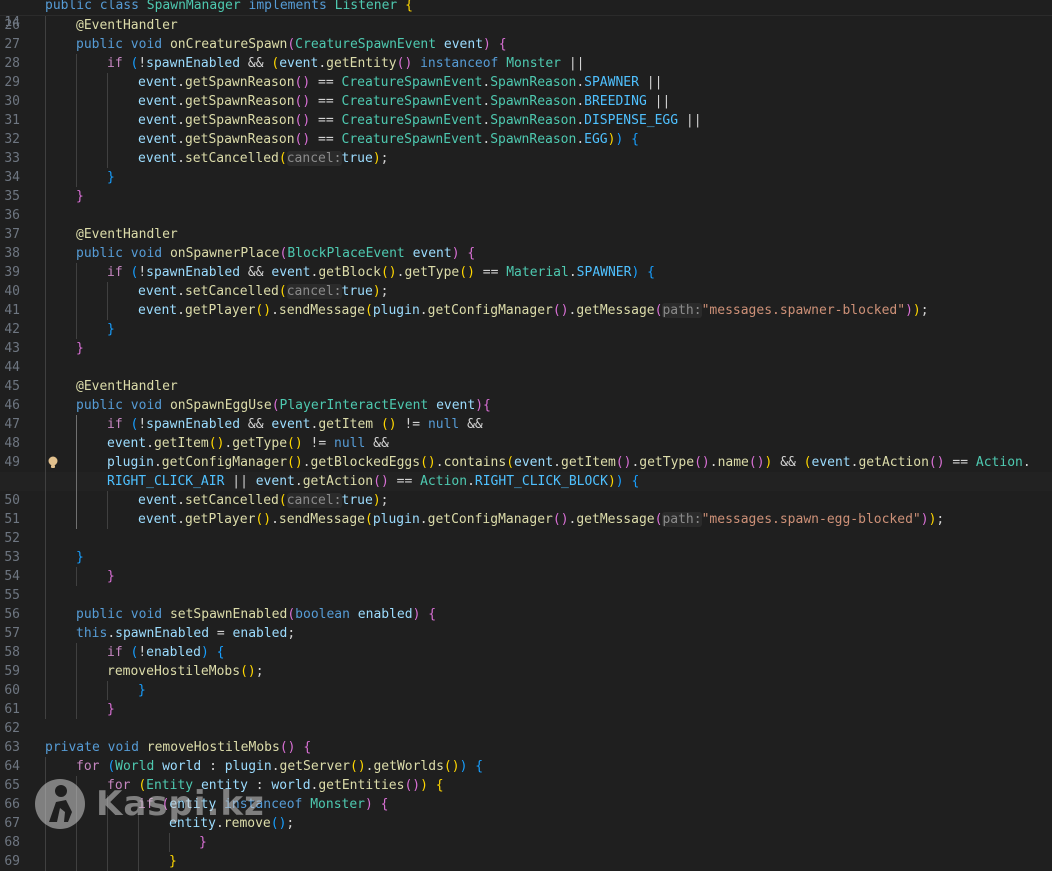 The height and width of the screenshot is (871, 1052). What do you see at coordinates (526, 386) in the screenshot?
I see `code-line: 45 @EventHandler` at bounding box center [526, 386].